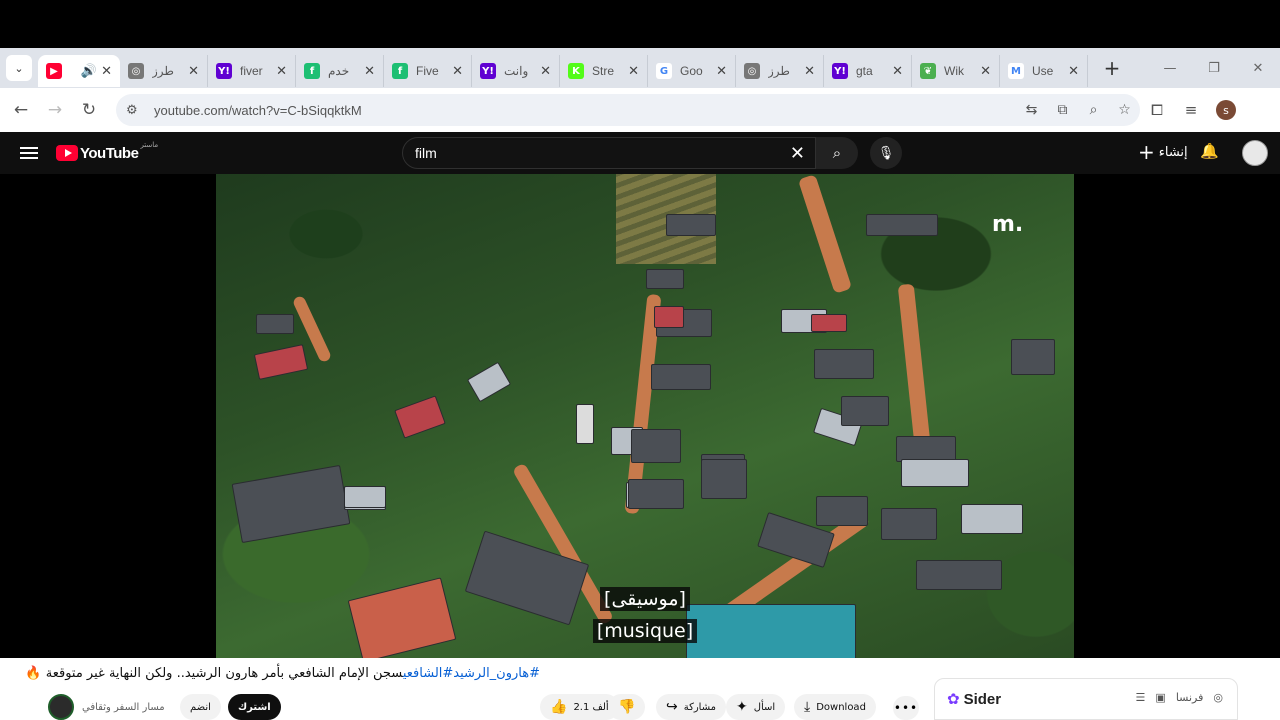  I want to click on browser-tab: f خدم ✕, so click(340, 71).